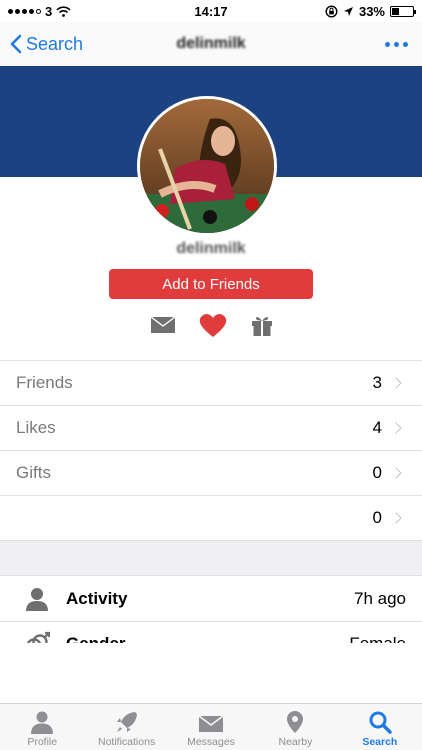  Describe the element at coordinates (295, 722) in the screenshot. I see `location-pin-icon` at that location.